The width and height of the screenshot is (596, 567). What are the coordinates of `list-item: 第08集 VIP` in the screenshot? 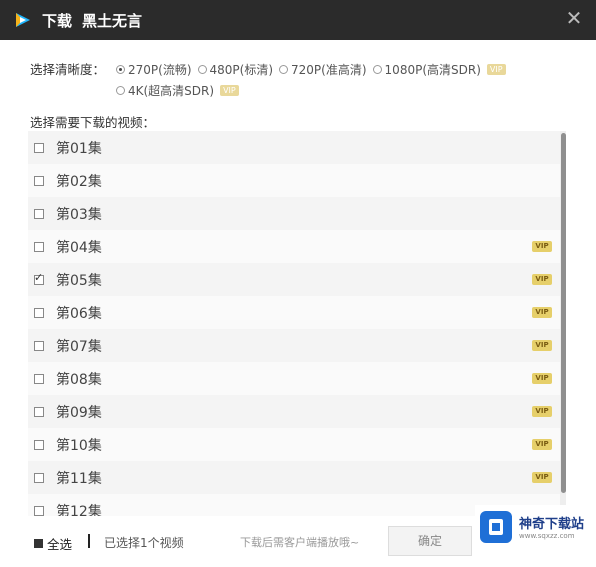 It's located at (294, 378).